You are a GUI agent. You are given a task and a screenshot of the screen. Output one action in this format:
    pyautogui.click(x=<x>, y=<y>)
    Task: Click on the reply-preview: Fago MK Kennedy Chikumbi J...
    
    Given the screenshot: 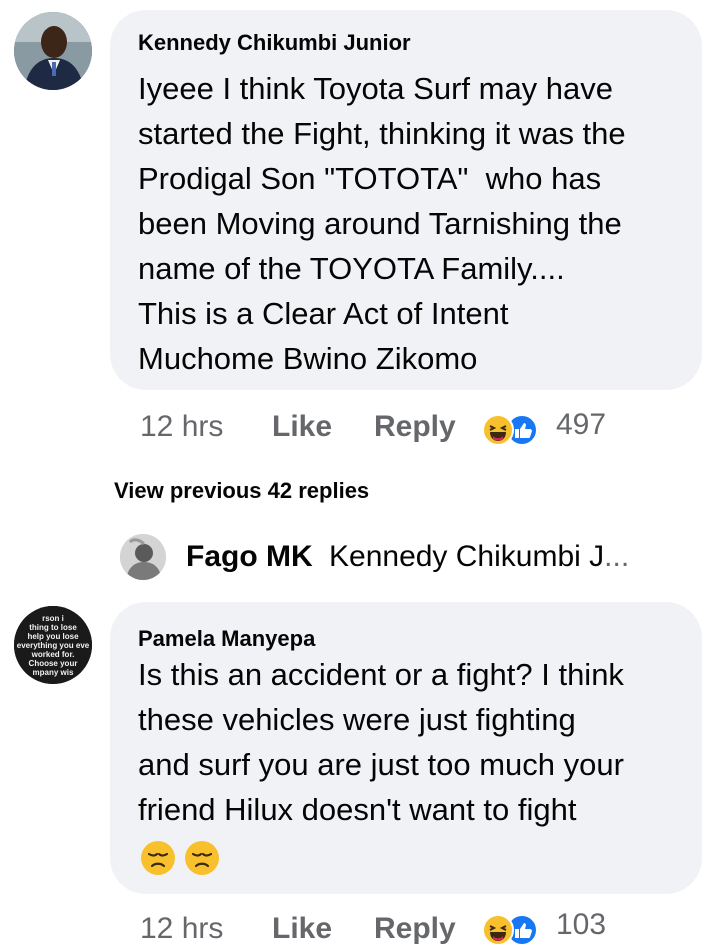 What is the action you would take?
    pyautogui.click(x=407, y=557)
    